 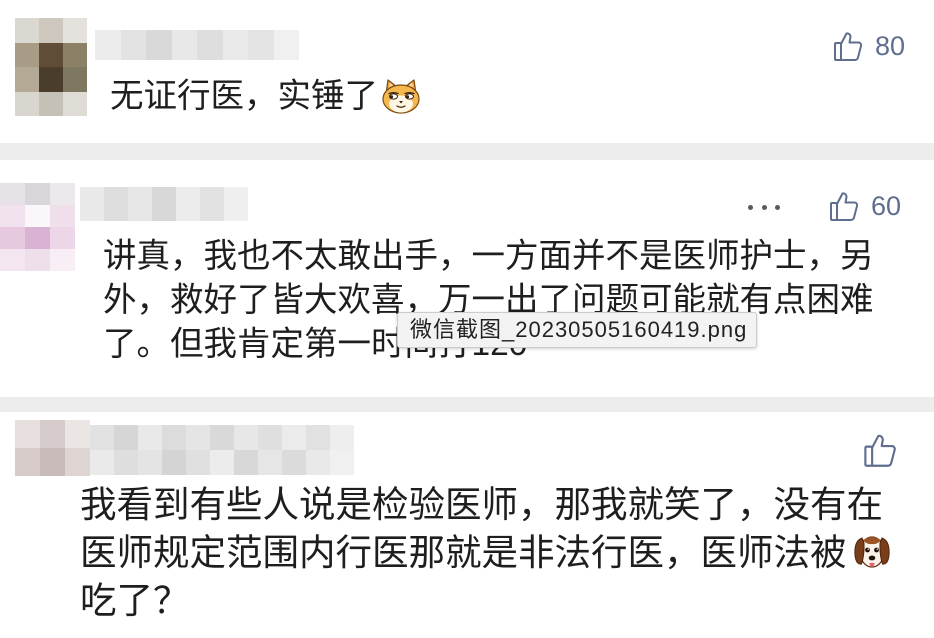 What do you see at coordinates (886, 206) in the screenshot?
I see `like-count: 60` at bounding box center [886, 206].